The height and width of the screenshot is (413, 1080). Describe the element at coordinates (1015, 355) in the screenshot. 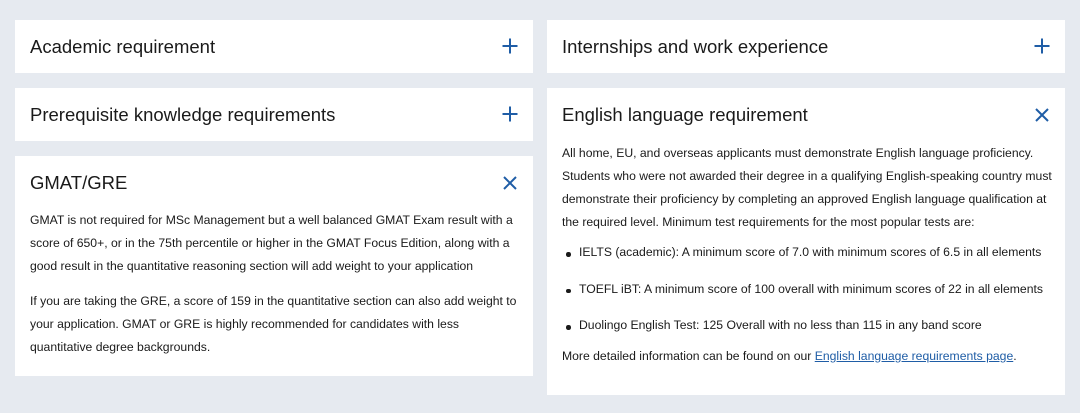

I see `footer-suffix-text: .` at that location.